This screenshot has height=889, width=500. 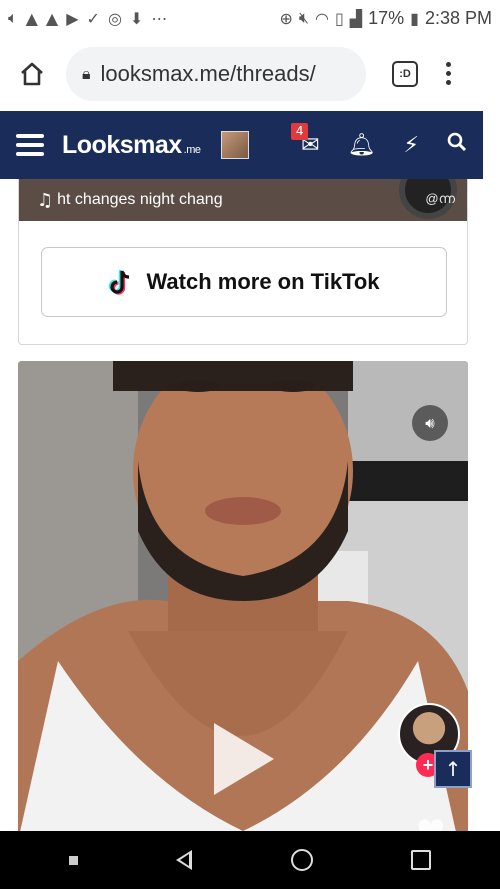 What do you see at coordinates (453, 769) in the screenshot?
I see `scroll-to-top-button: ↑` at bounding box center [453, 769].